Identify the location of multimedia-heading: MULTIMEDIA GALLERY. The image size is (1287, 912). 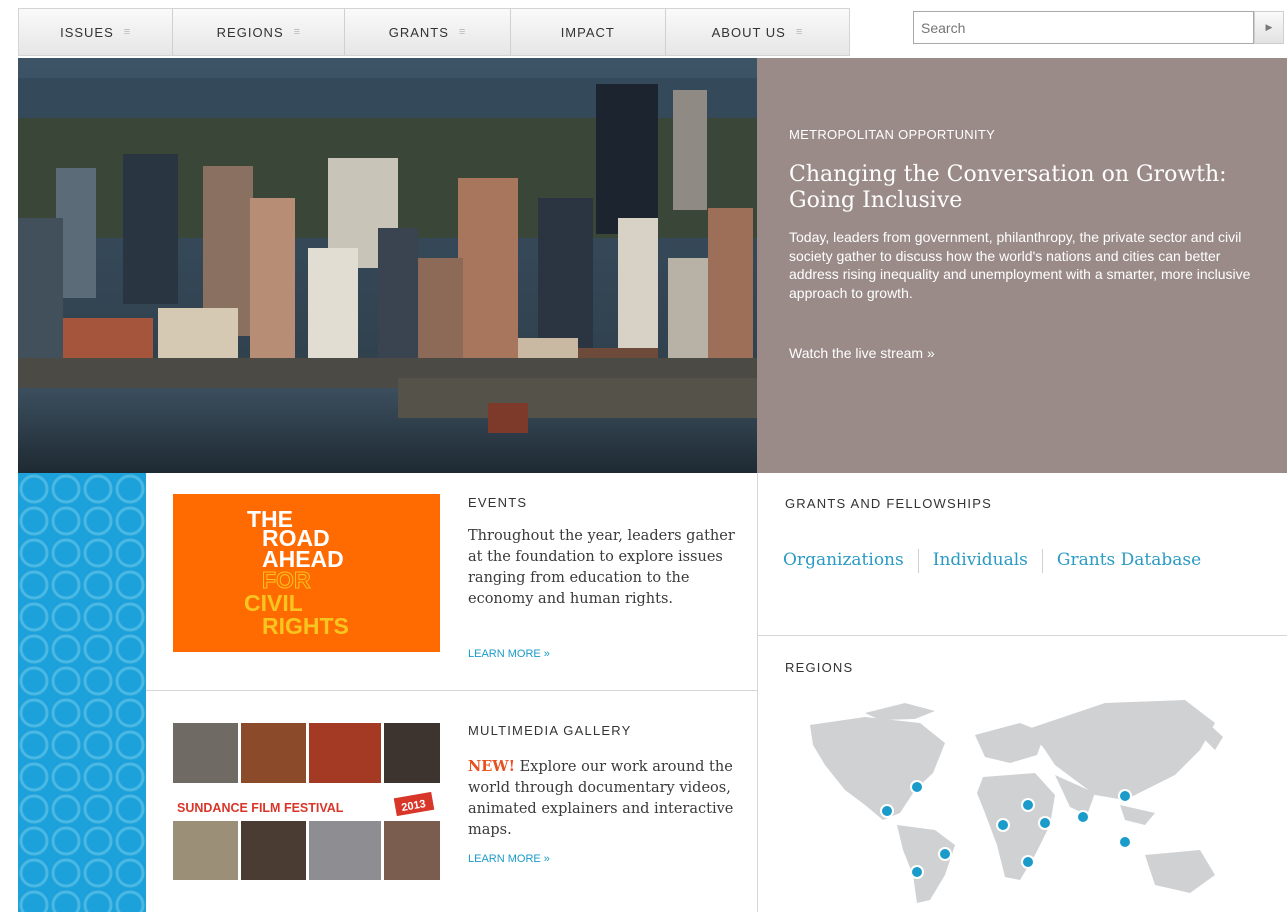
(549, 730).